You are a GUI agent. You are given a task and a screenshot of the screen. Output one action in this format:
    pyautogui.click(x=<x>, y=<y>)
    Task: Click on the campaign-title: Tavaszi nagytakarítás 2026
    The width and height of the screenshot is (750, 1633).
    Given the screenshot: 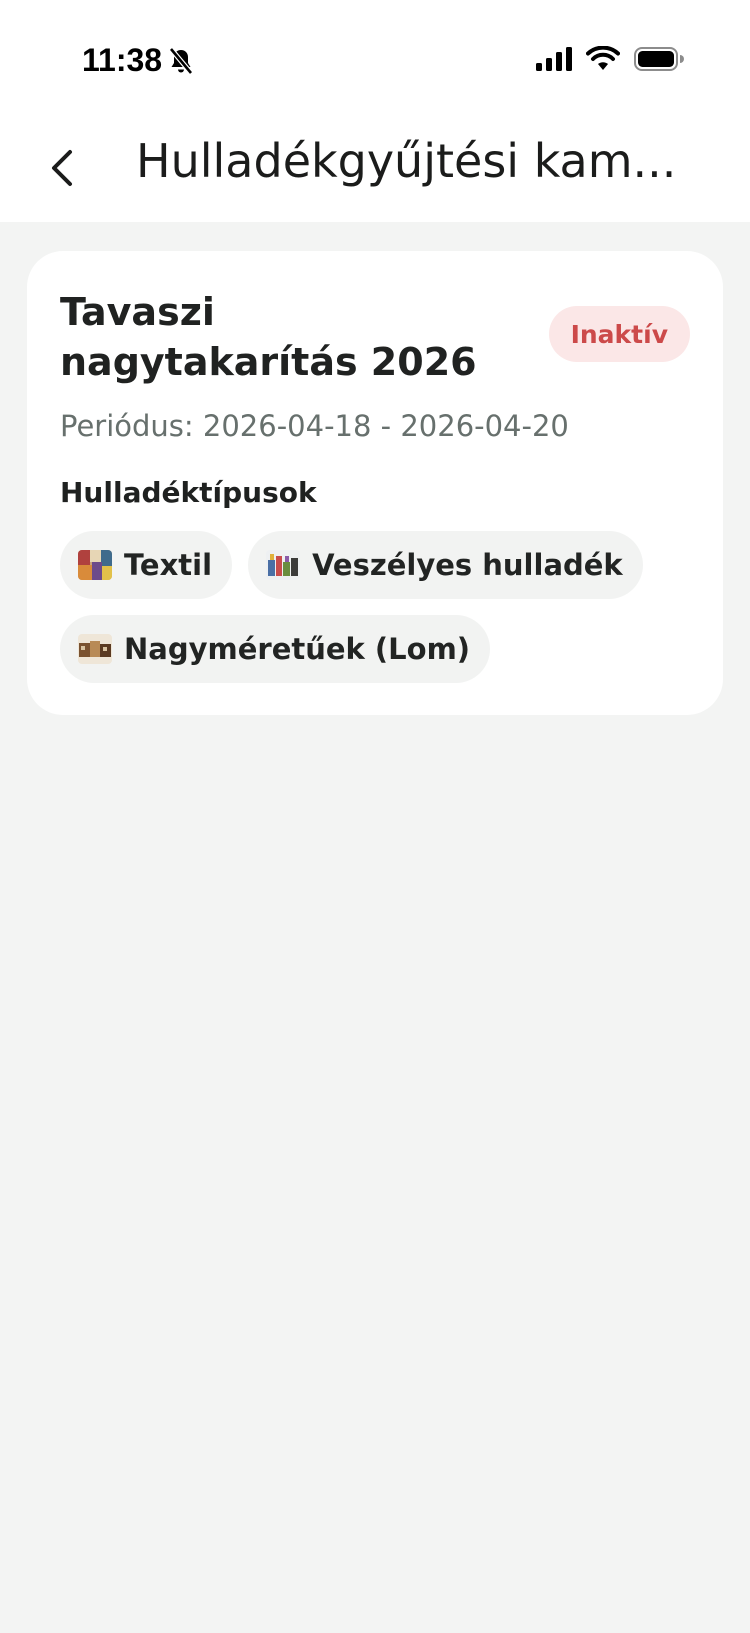 What is the action you would take?
    pyautogui.click(x=268, y=337)
    